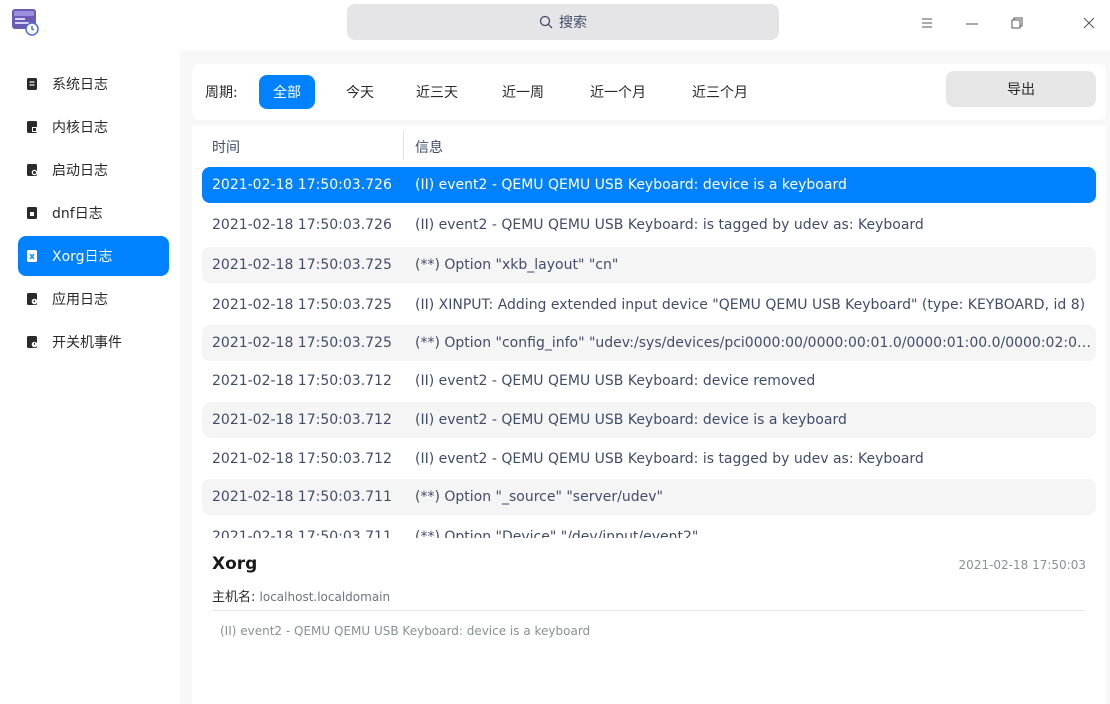 This screenshot has width=1110, height=704. I want to click on sidebar-item-system-log: 系统日志, so click(93, 84).